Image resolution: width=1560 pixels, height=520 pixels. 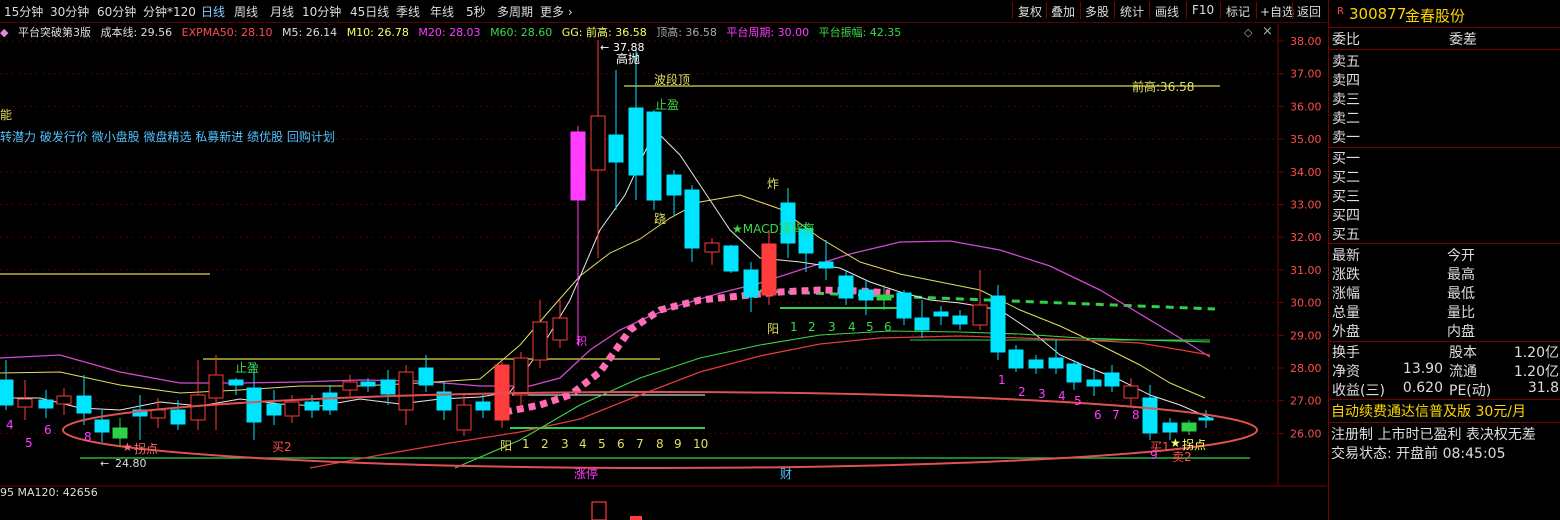 I want to click on buy-level-row: 买三, so click(x=1444, y=196).